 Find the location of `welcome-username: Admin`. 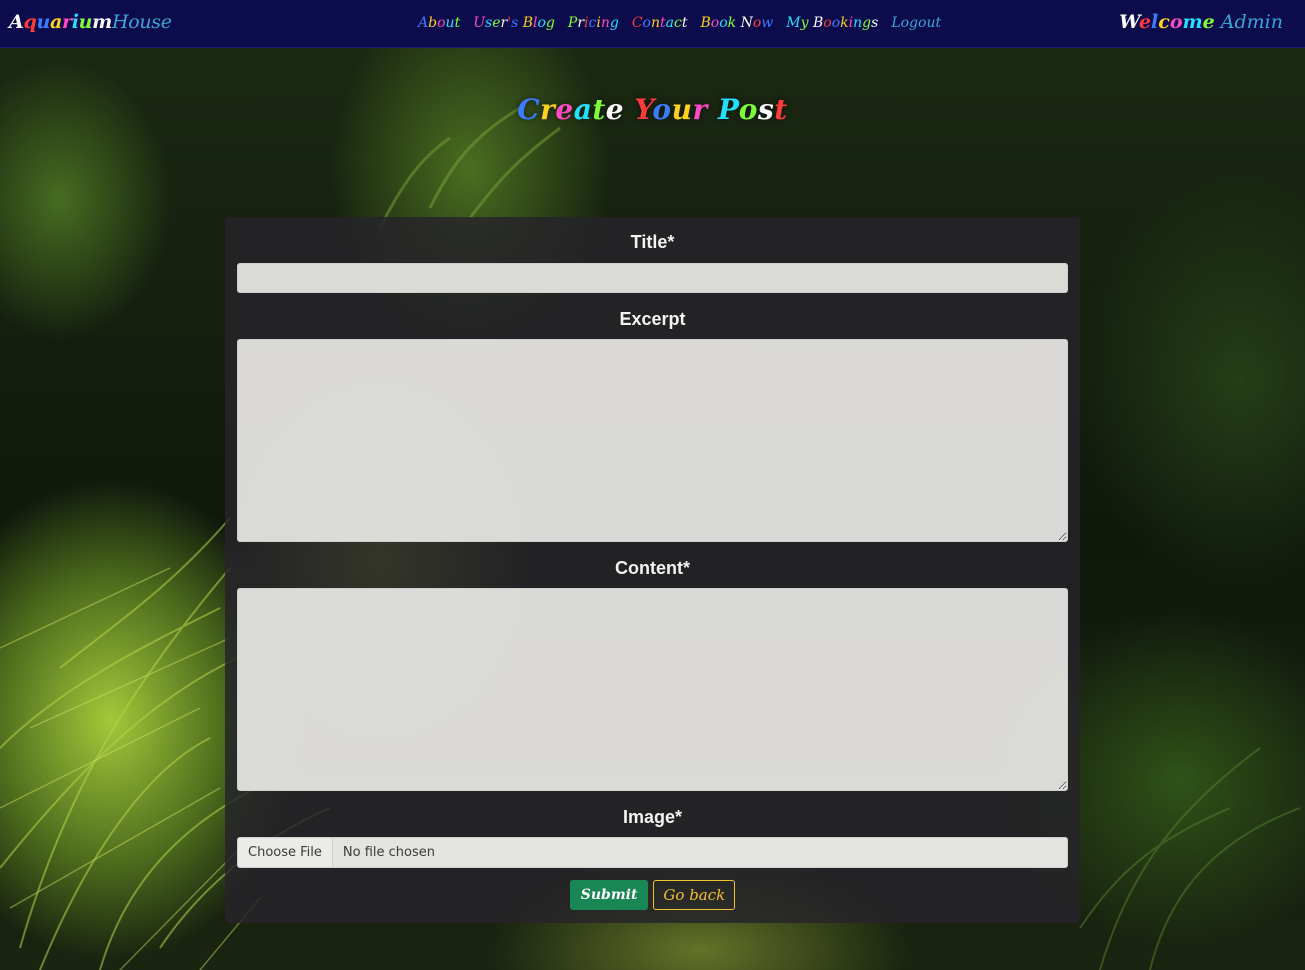

welcome-username: Admin is located at coordinates (1251, 22).